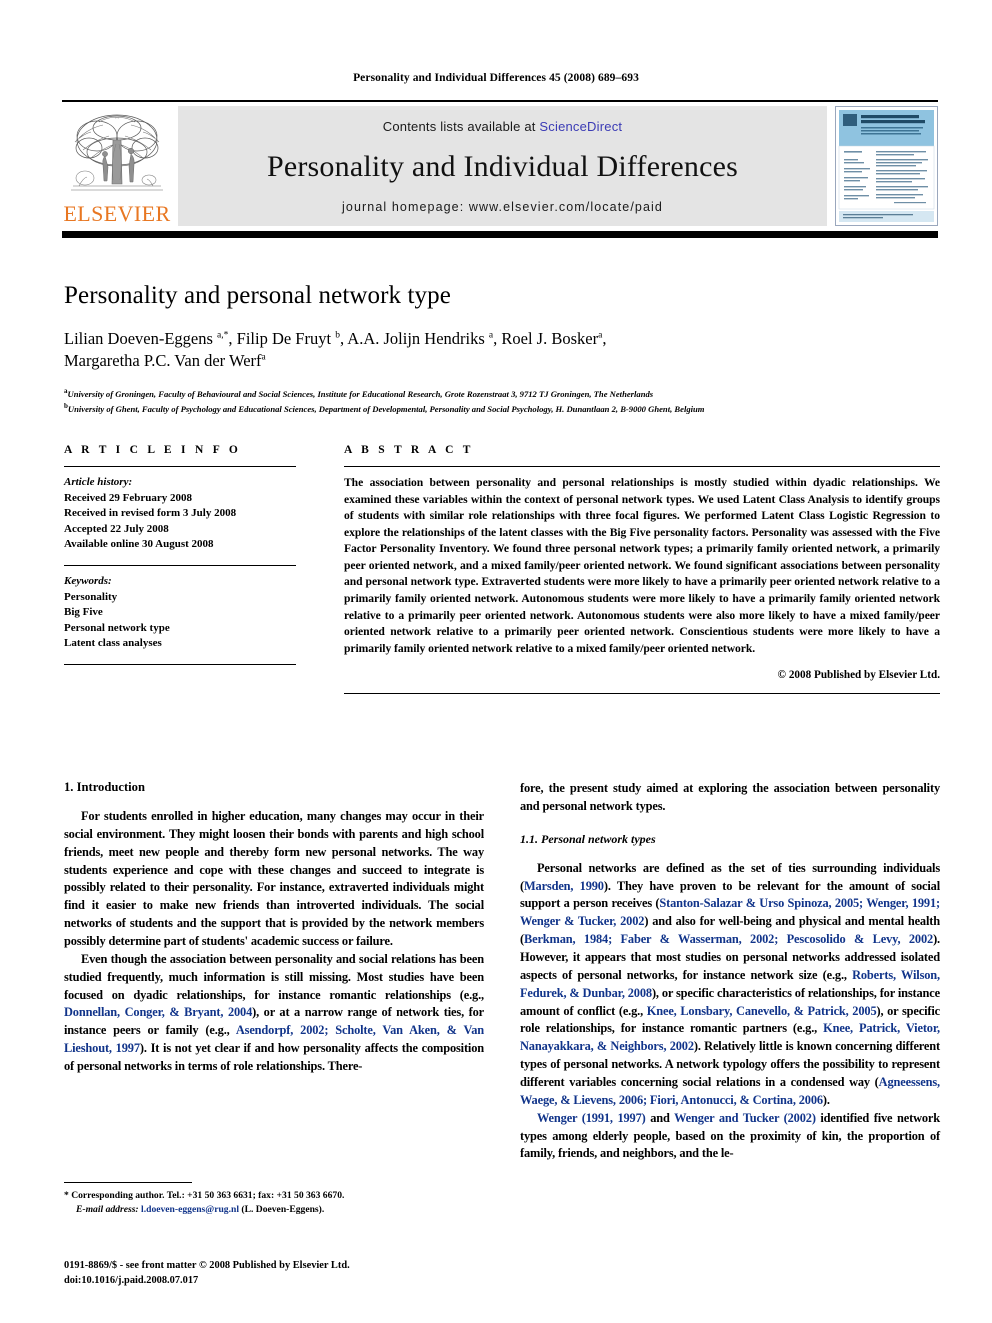 The height and width of the screenshot is (1323, 992). I want to click on masthead-top-rule, so click(500, 101).